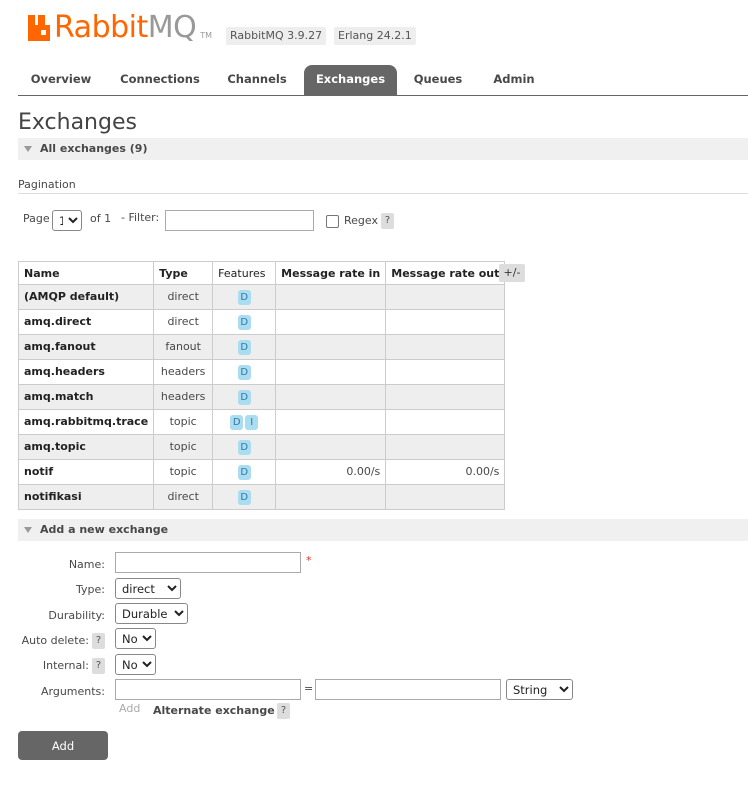 The height and width of the screenshot is (790, 748). Describe the element at coordinates (86, 472) in the screenshot. I see `exchange-name-link: notif` at that location.